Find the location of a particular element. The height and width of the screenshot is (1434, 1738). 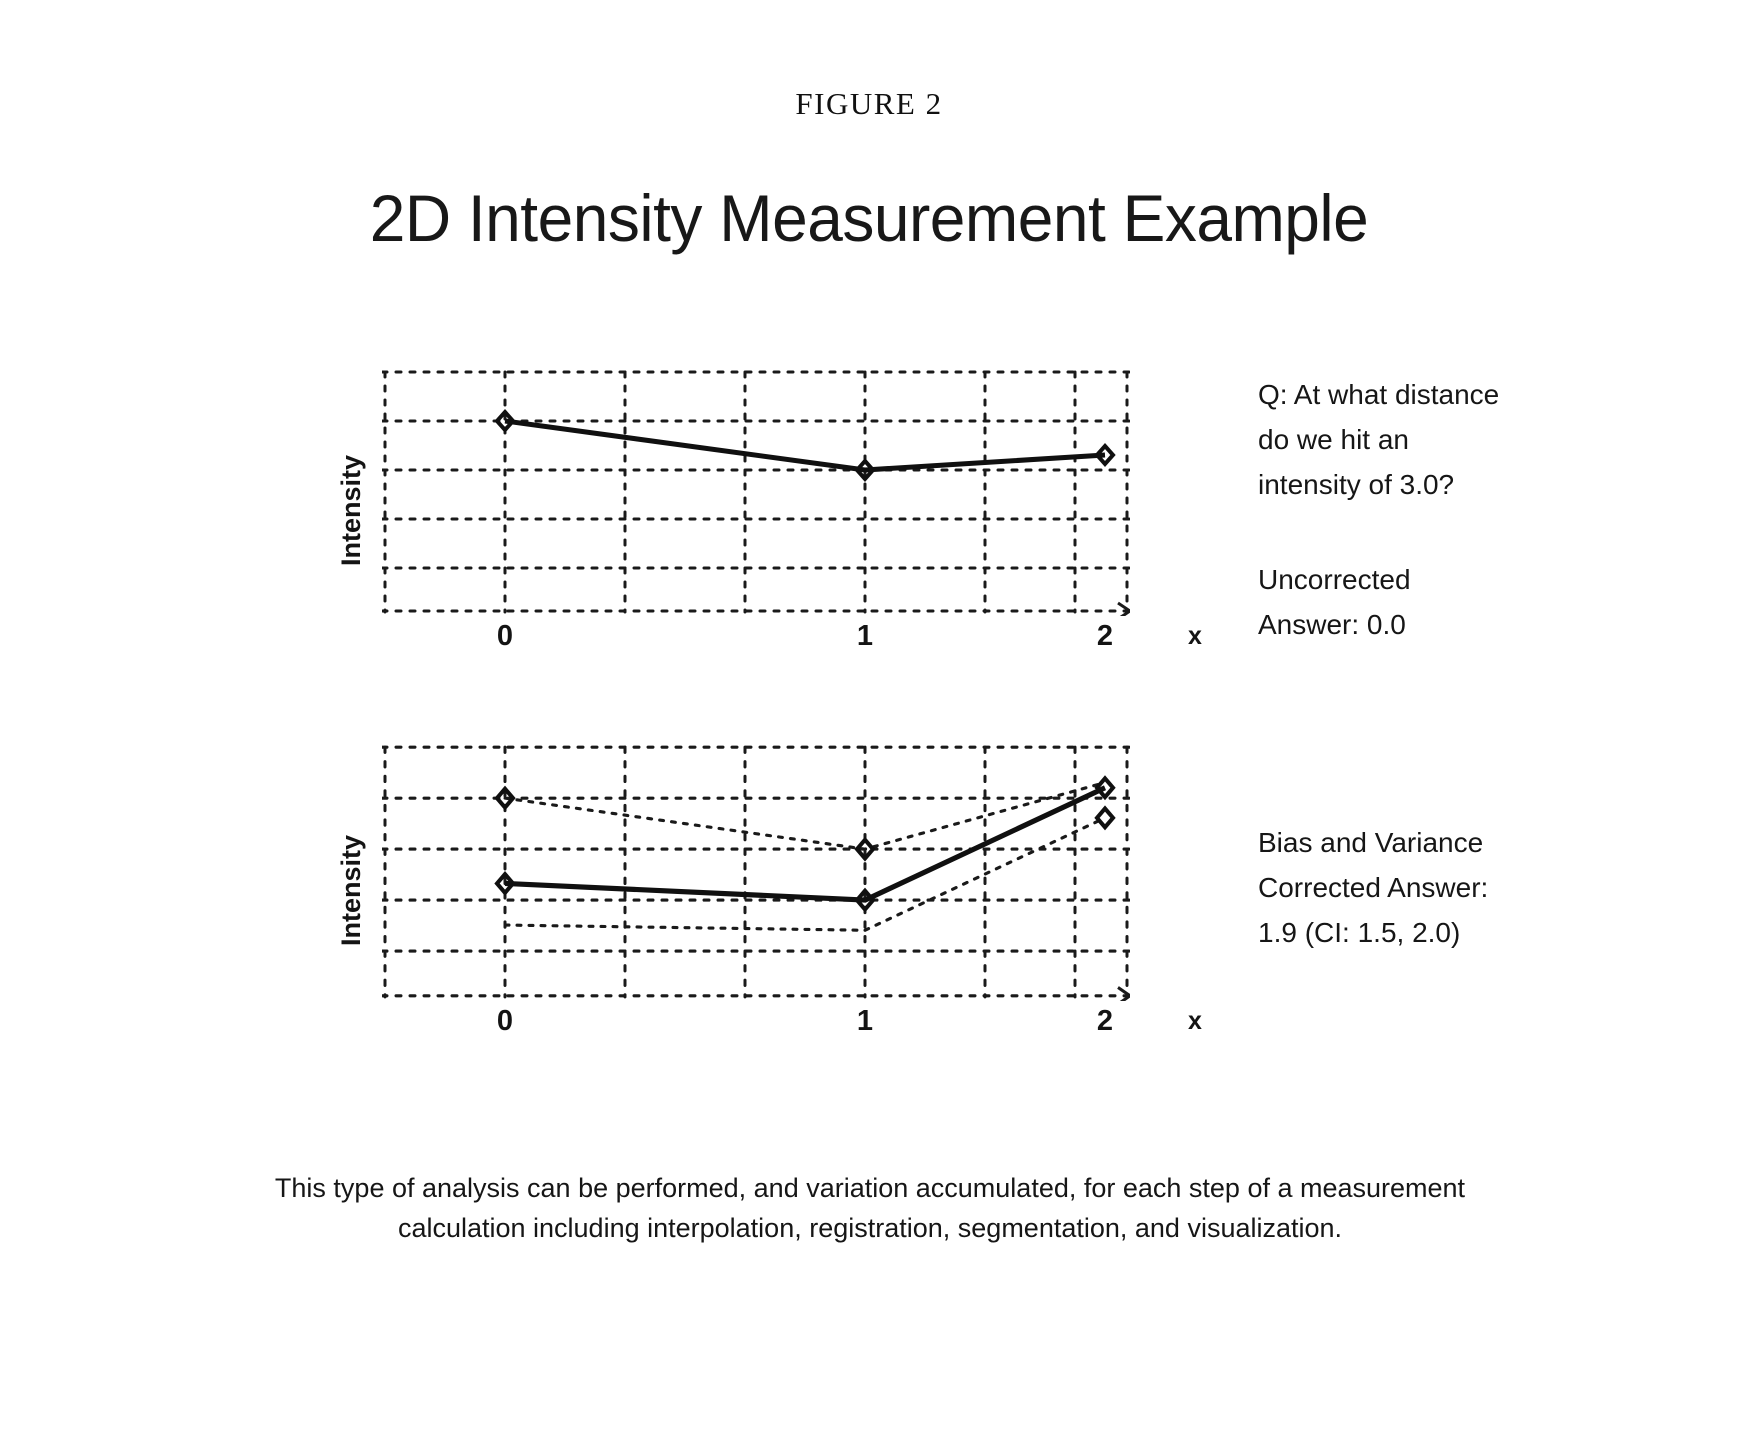

data-line-upper-ci is located at coordinates (805, 815).